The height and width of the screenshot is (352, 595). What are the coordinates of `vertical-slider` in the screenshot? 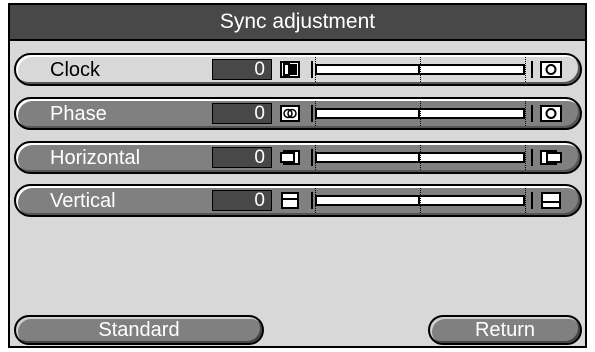 It's located at (422, 200).